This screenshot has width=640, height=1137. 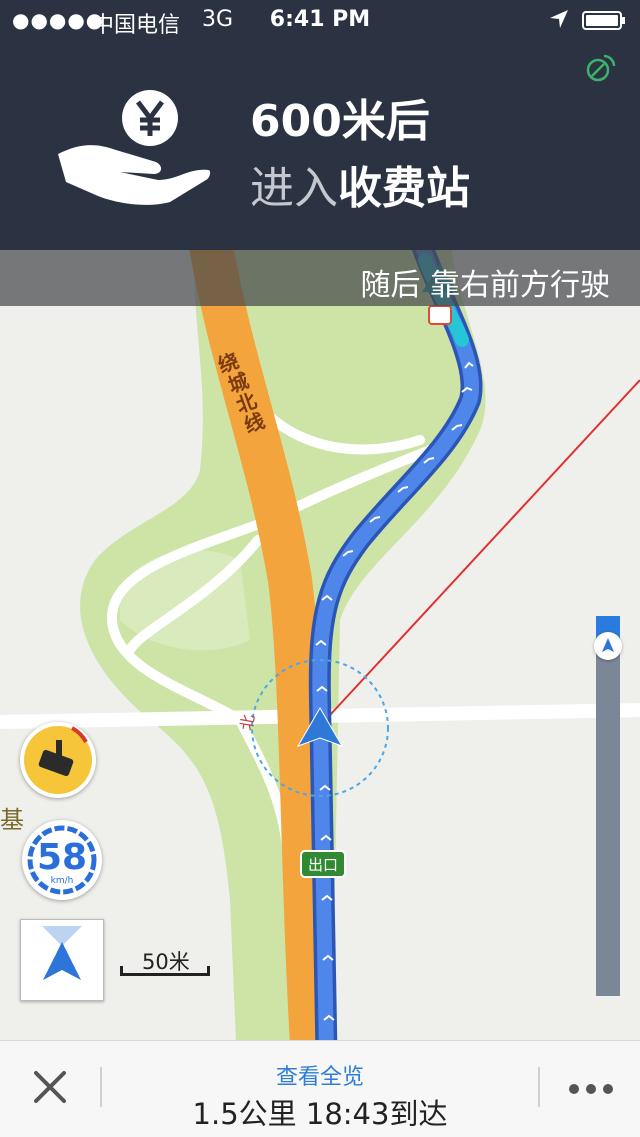 I want to click on north-arrow-icon, so click(x=62, y=953).